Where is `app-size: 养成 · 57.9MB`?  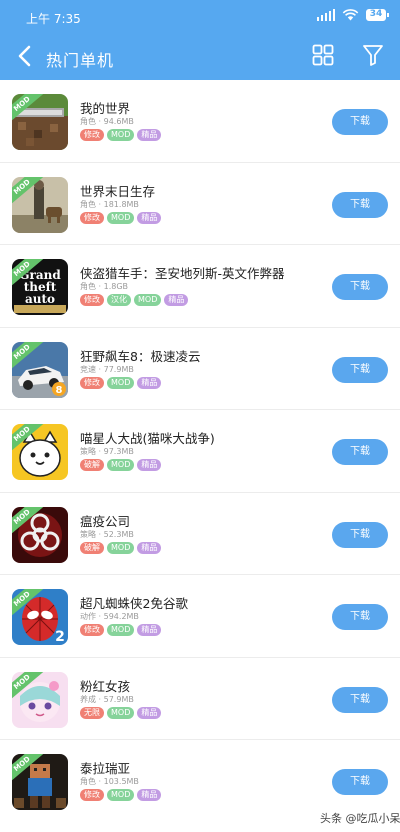 app-size: 养成 · 57.9MB is located at coordinates (107, 699).